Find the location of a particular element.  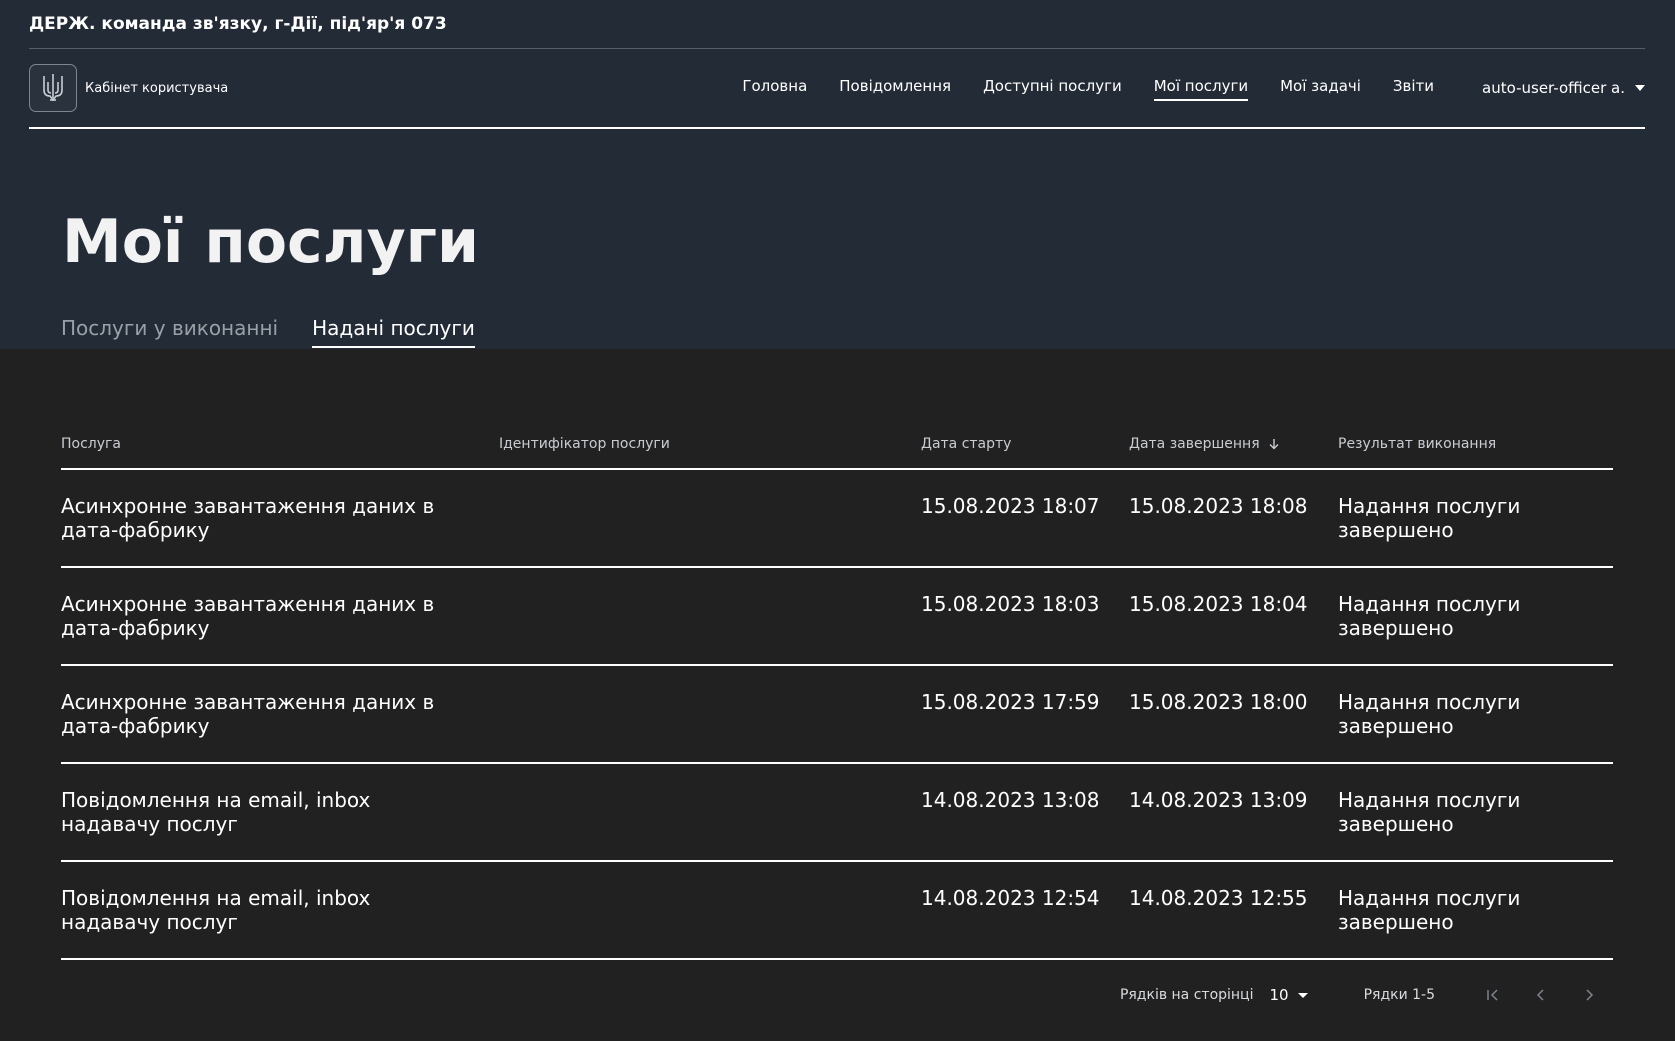

page-title: Мої послуги is located at coordinates (271, 242).